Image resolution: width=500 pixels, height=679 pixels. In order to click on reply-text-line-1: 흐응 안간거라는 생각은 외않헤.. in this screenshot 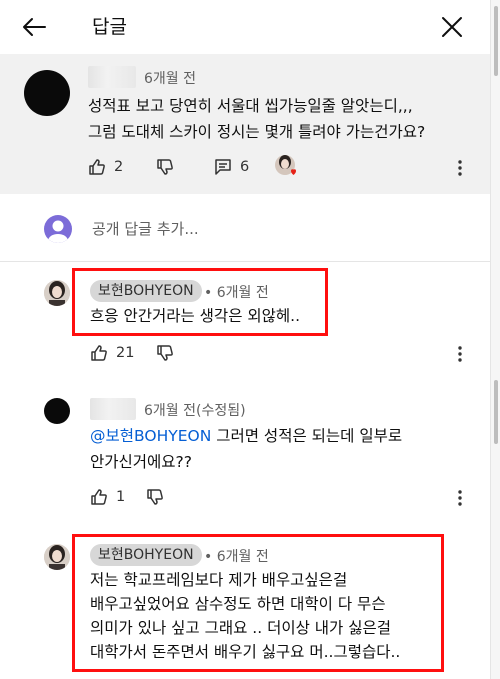, I will do `click(195, 316)`.